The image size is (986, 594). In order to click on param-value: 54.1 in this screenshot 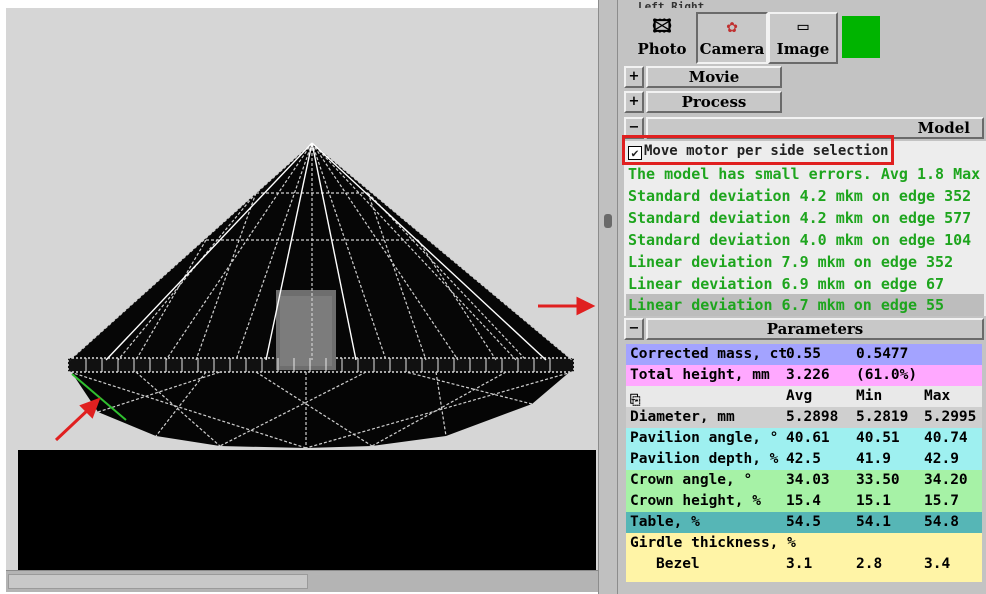, I will do `click(873, 522)`.